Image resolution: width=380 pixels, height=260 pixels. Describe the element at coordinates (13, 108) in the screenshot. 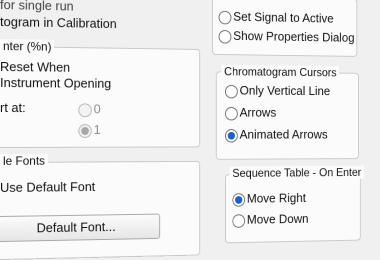

I see `start-at-label: rt at:` at that location.